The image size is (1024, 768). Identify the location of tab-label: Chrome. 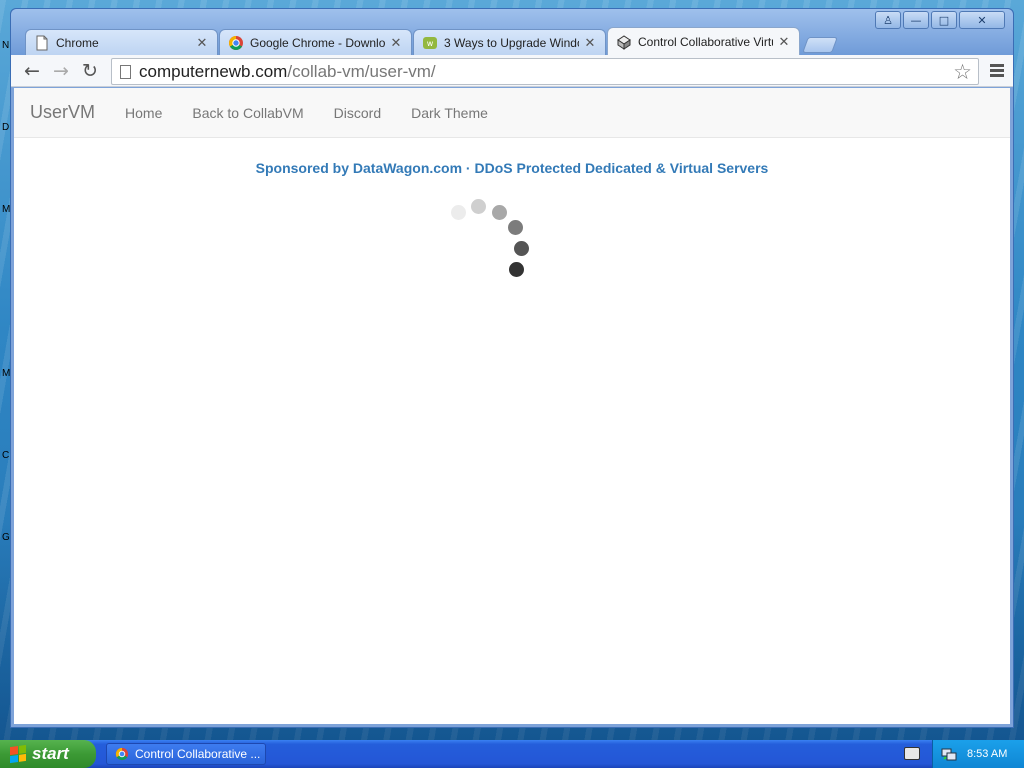
(77, 42).